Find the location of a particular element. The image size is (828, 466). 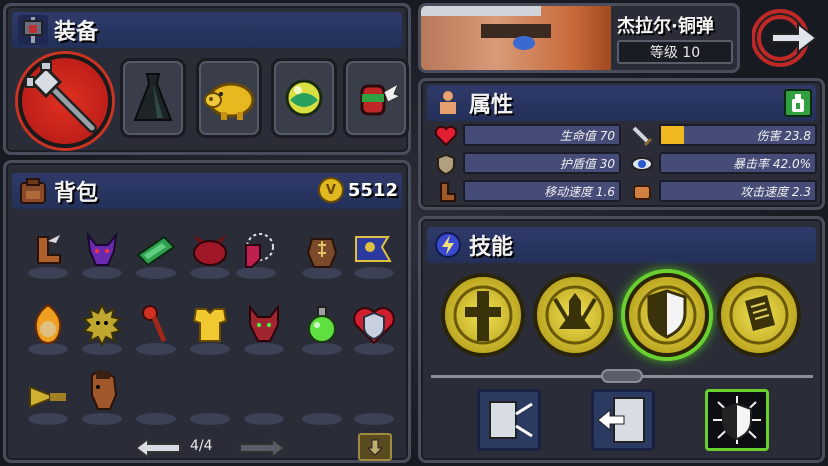

radiant-shield-icon is located at coordinates (737, 420).